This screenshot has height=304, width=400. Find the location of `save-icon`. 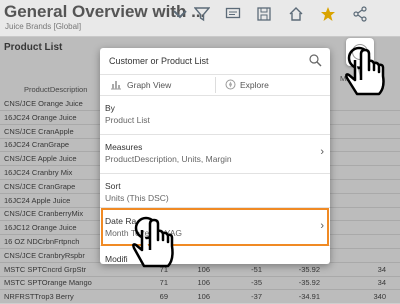

save-icon is located at coordinates (264, 16).